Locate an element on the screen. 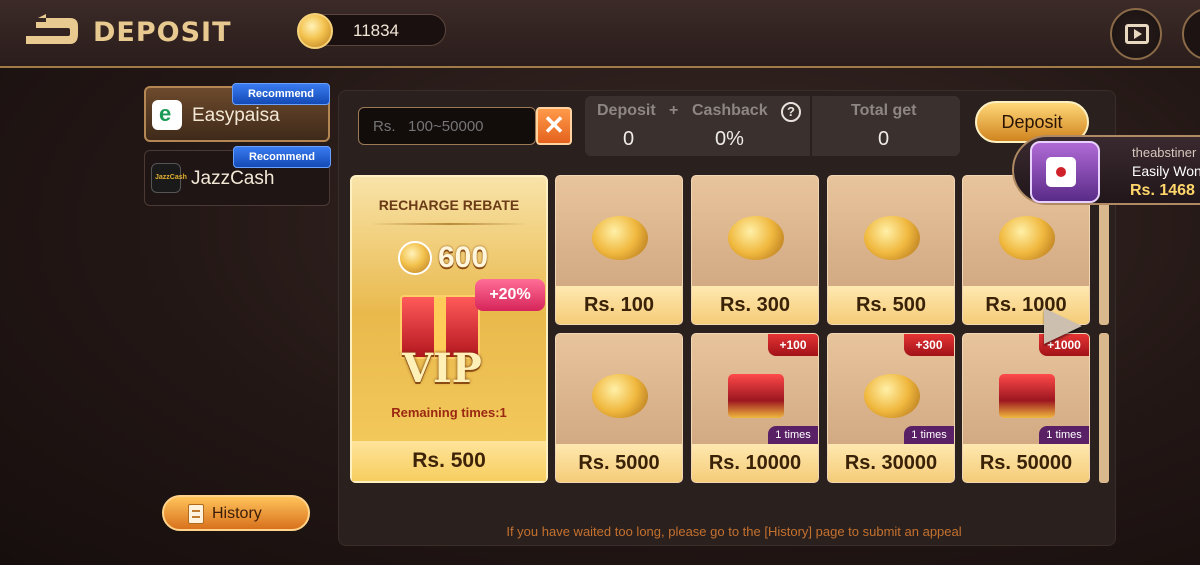 The height and width of the screenshot is (565, 1200). method-label: Easypaisa is located at coordinates (236, 115).